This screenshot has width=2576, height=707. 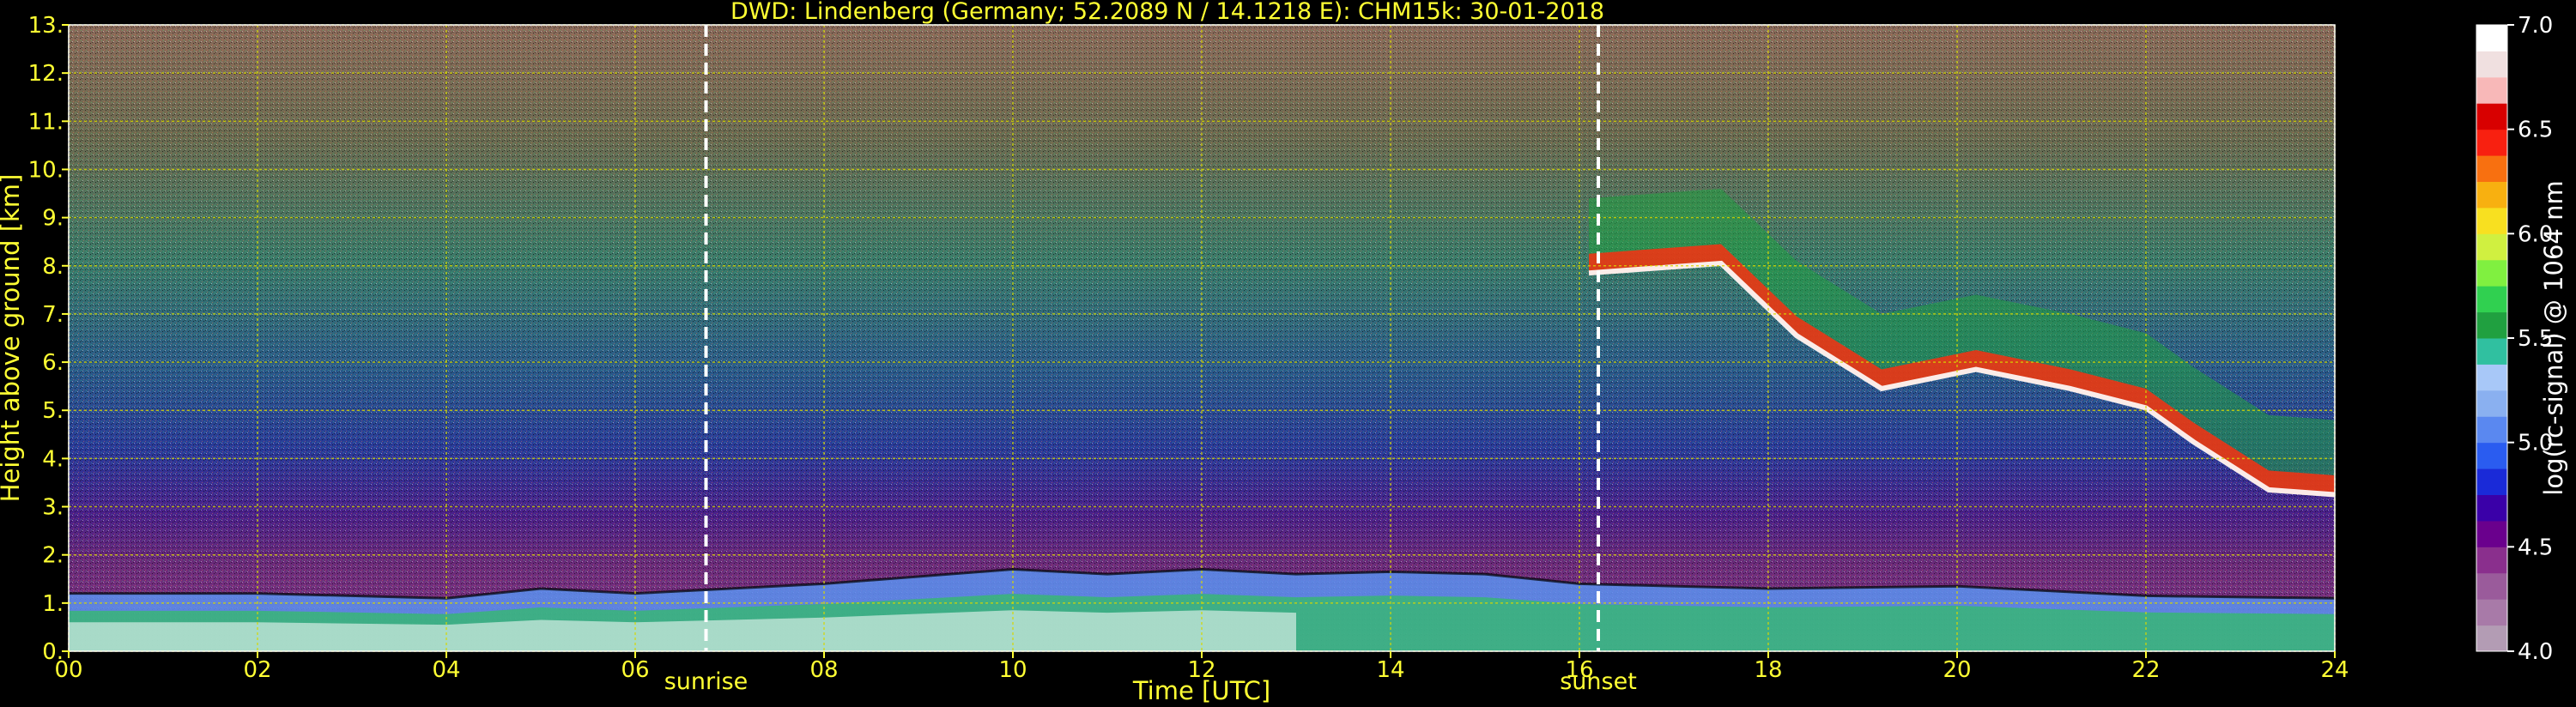 I want to click on y-tick-label: 10., so click(x=46, y=170).